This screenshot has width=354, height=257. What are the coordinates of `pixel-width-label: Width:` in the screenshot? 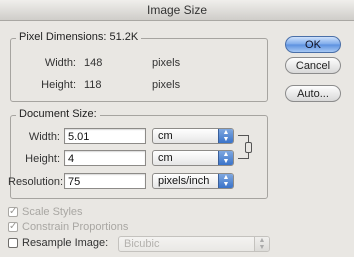 It's located at (60, 63).